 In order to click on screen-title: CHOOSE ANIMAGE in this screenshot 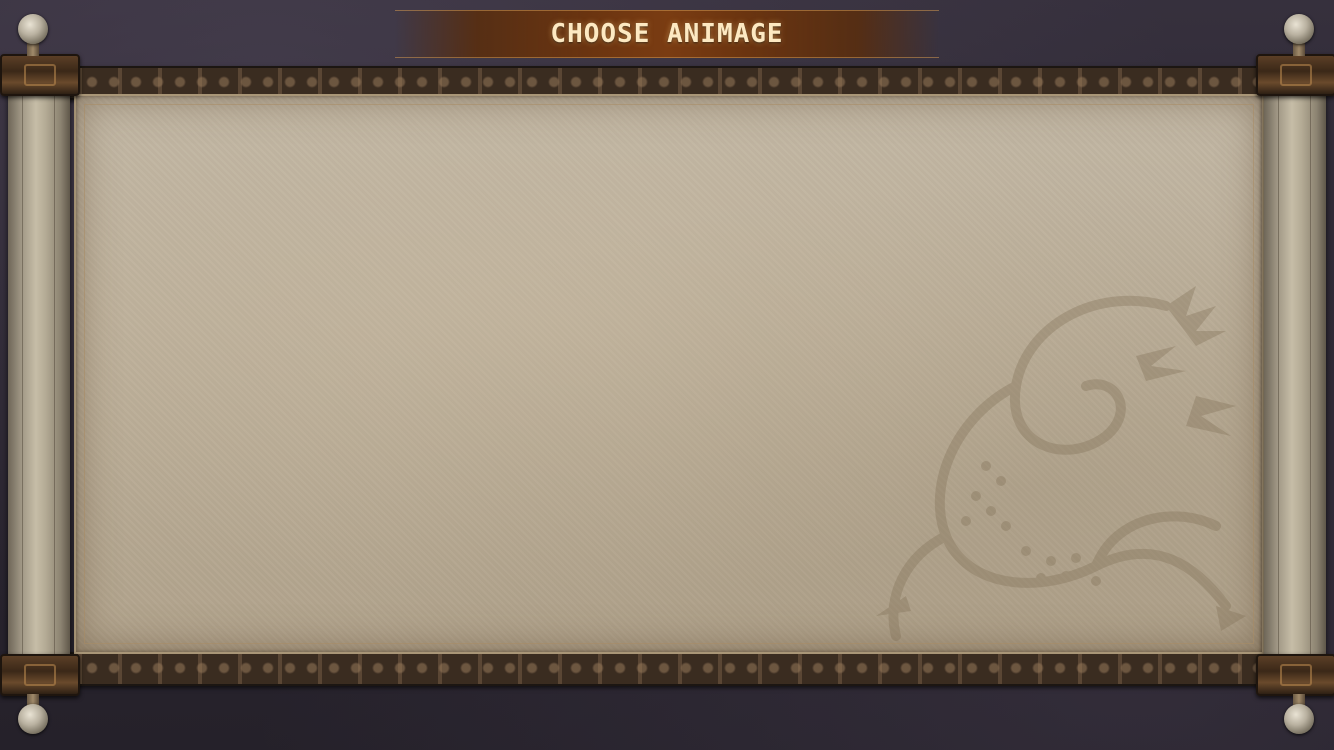, I will do `click(667, 34)`.